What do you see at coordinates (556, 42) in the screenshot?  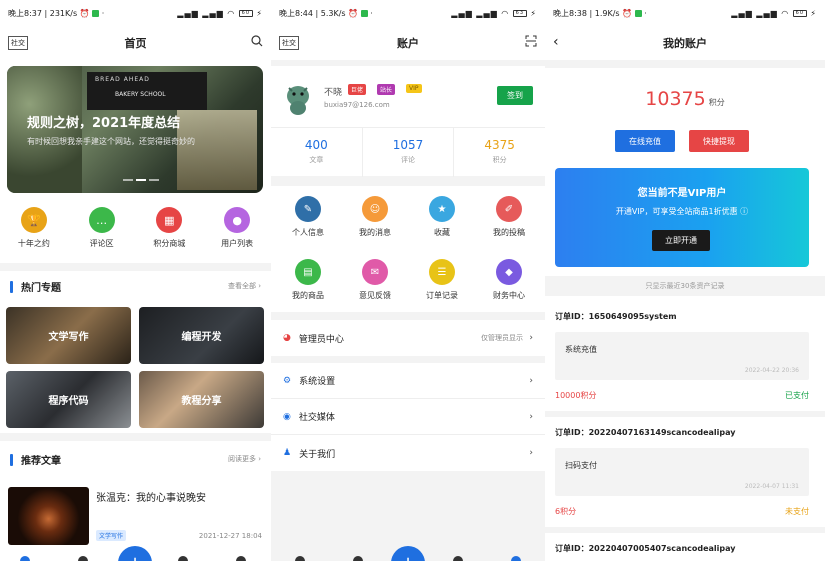 I see `back-arrow-icon: ‹` at bounding box center [556, 42].